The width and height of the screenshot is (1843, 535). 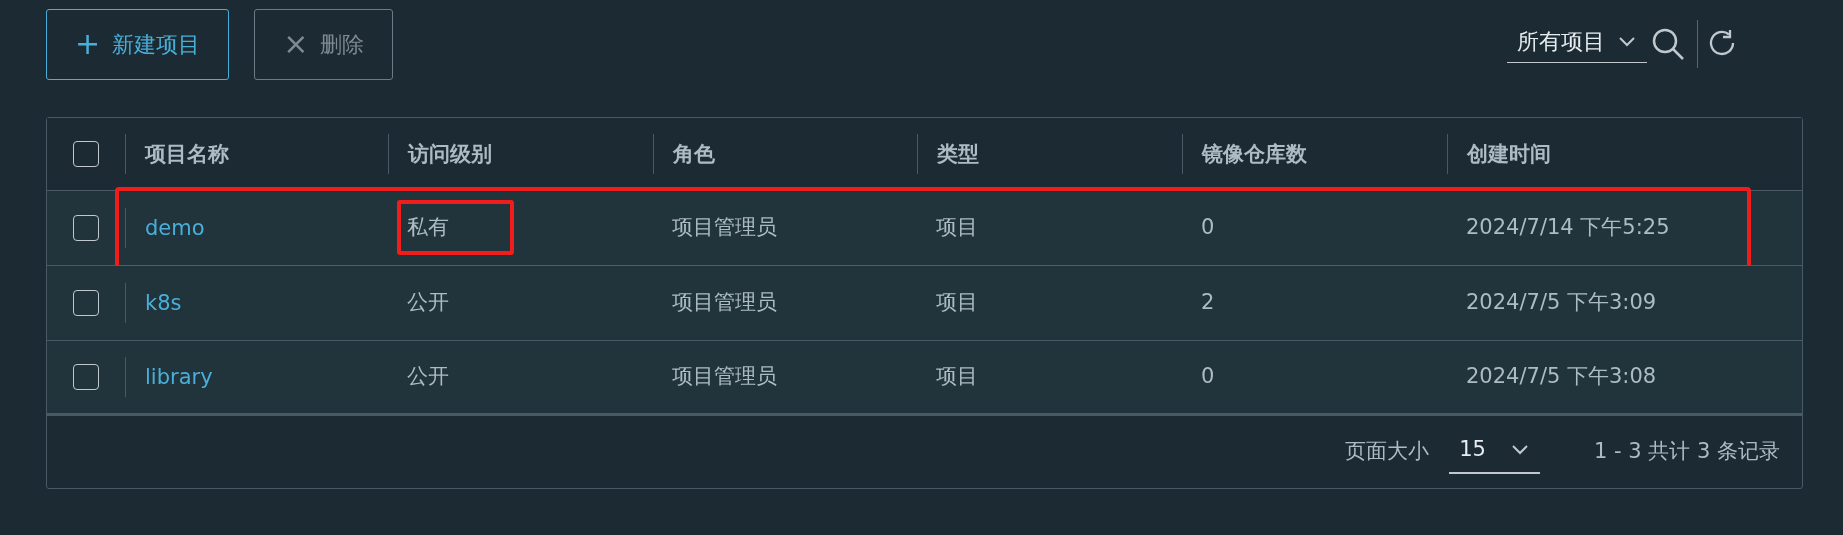 What do you see at coordinates (428, 227) in the screenshot?
I see `table-cell: 私有` at bounding box center [428, 227].